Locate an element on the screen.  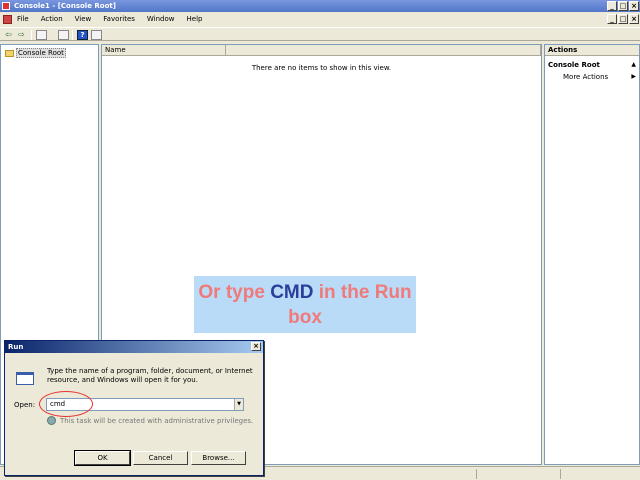
submenu-arrow-icon: ▶ is located at coordinates (633, 76).